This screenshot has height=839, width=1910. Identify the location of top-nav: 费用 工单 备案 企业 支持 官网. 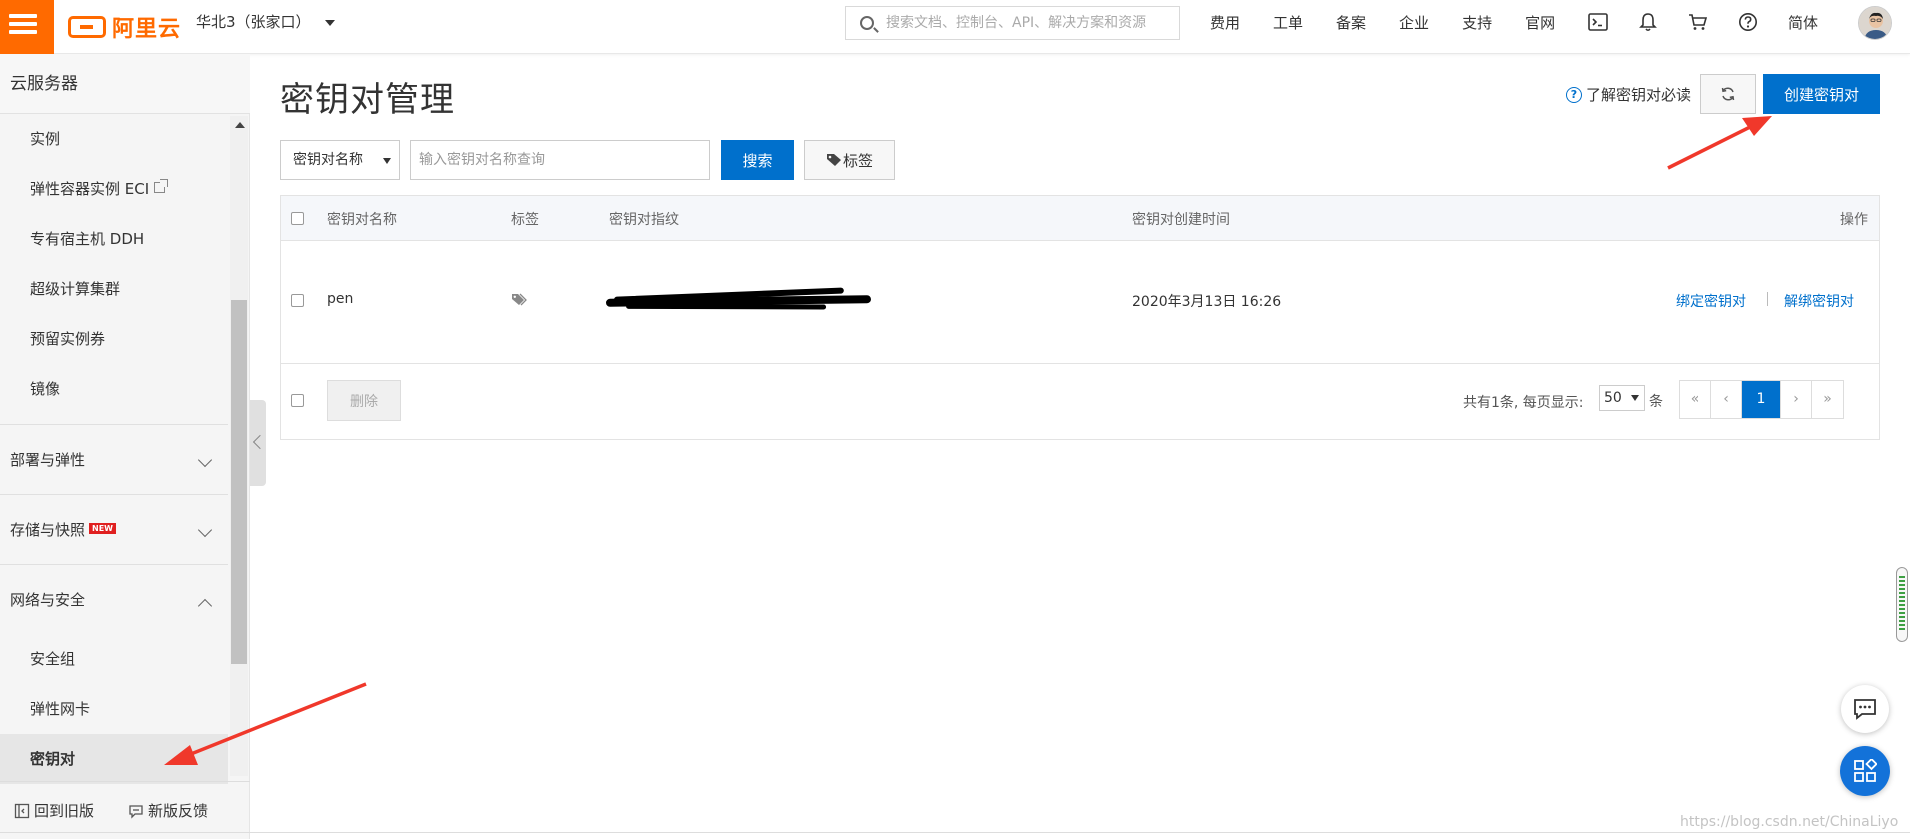
(1399, 22).